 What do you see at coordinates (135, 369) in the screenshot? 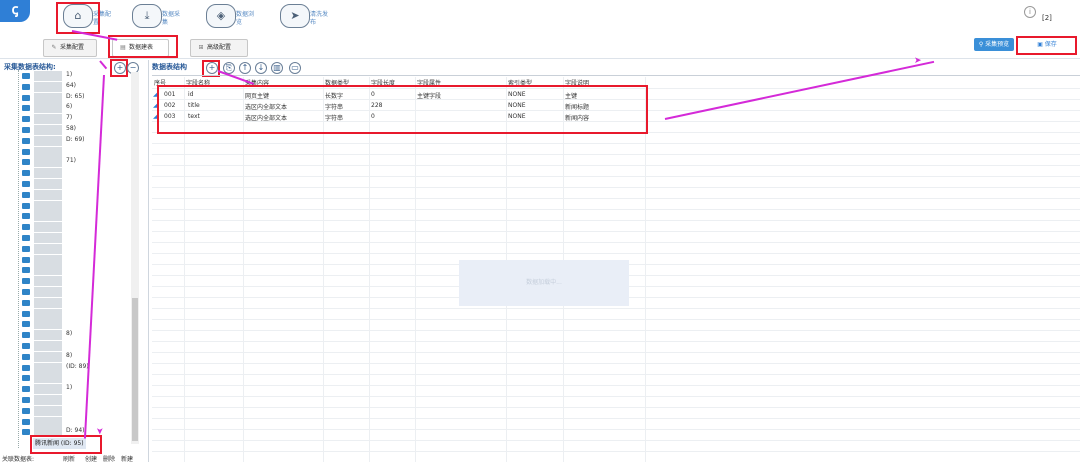
I see `scroll-thumb` at bounding box center [135, 369].